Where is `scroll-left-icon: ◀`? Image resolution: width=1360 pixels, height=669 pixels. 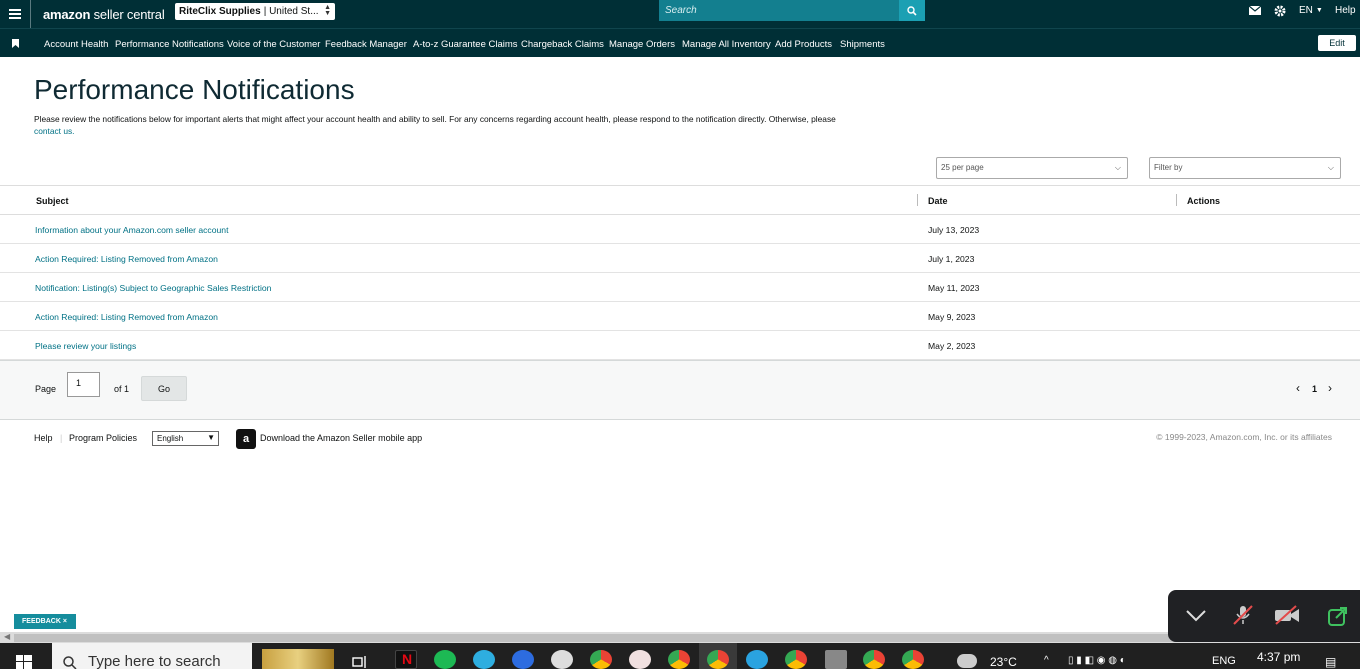
scroll-left-icon: ◀ is located at coordinates (7, 636).